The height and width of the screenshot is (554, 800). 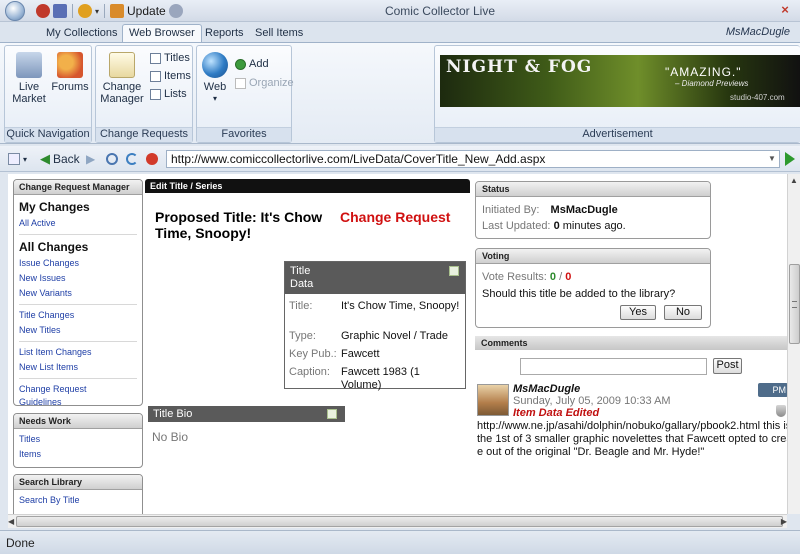 I want to click on items-icon, so click(x=155, y=76).